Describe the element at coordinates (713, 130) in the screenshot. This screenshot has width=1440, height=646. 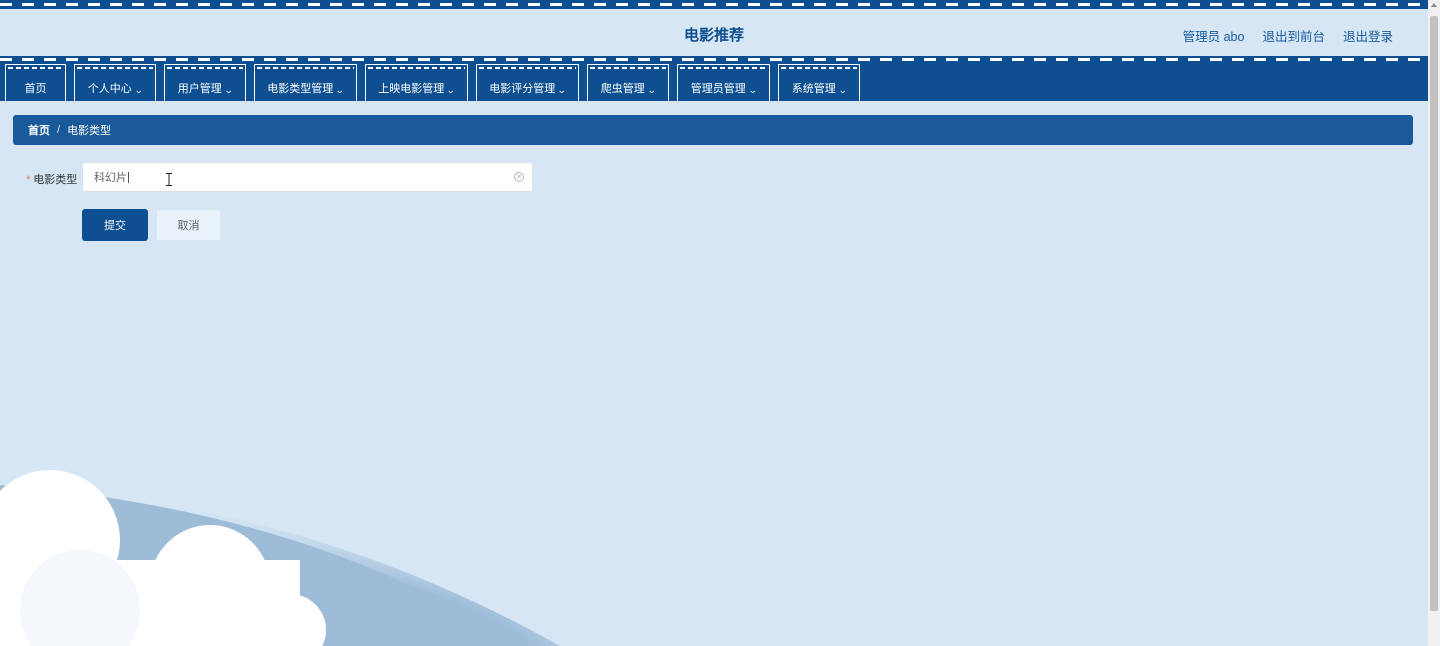
I see `breadcrumb: 首页 / 电影类型` at that location.